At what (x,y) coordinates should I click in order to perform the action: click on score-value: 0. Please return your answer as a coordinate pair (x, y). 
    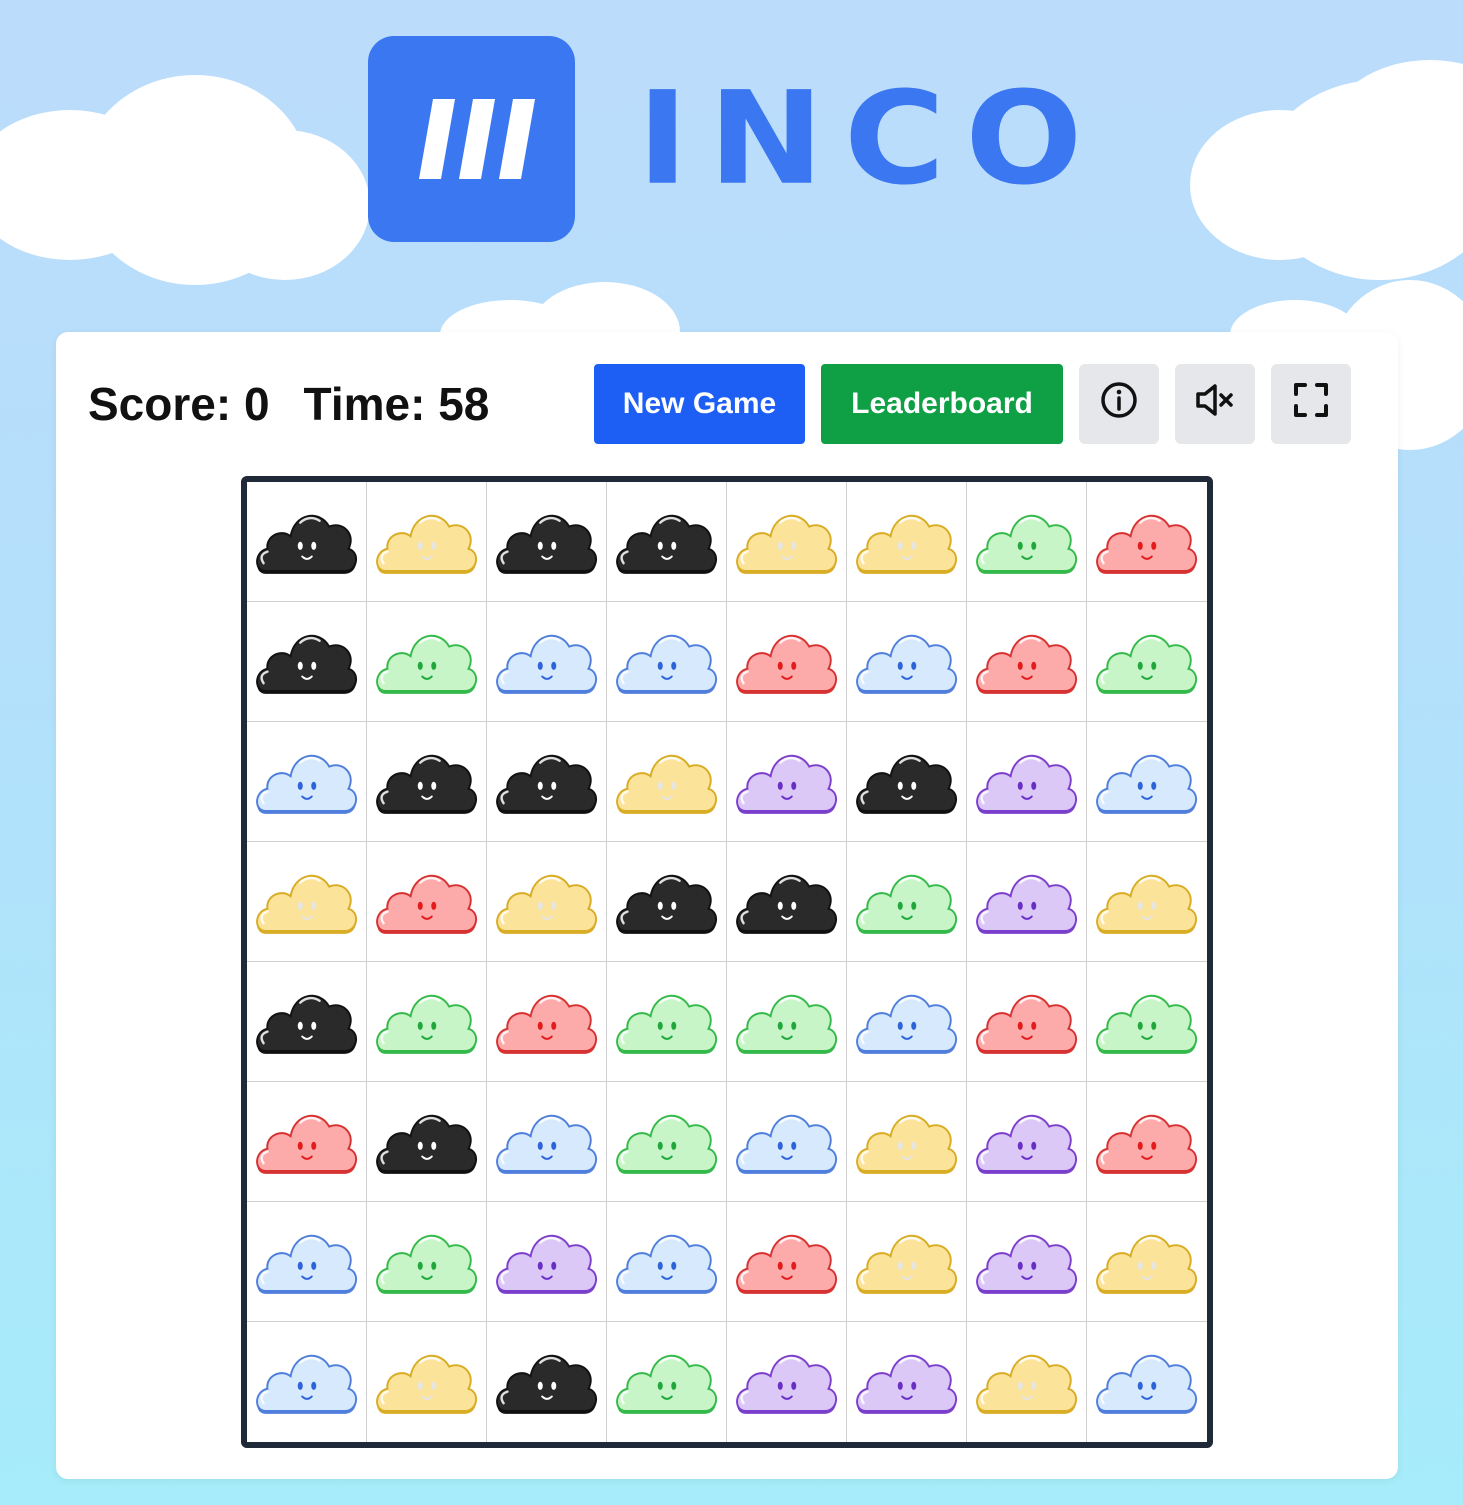
    Looking at the image, I should click on (256, 404).